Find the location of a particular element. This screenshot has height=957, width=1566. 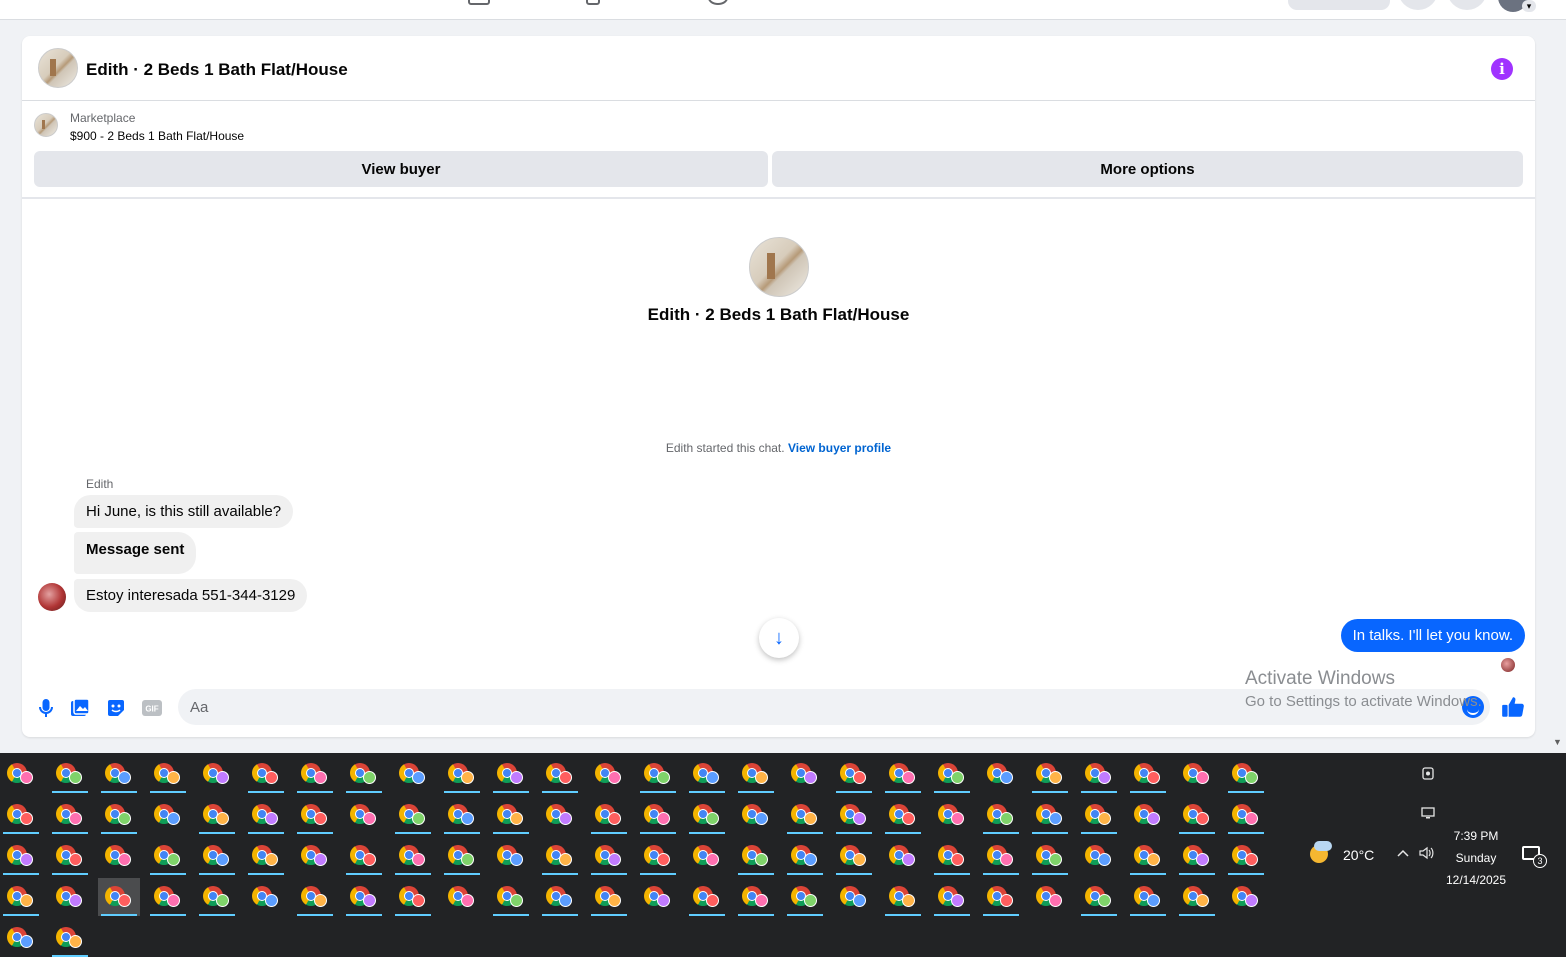

page-scroll-down-arrow: ▼ is located at coordinates (1557, 742).